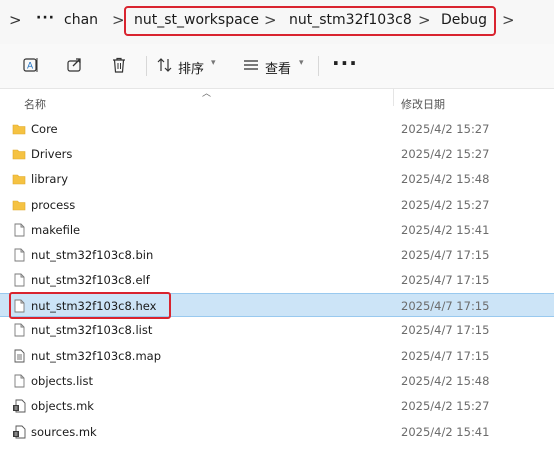 This screenshot has height=458, width=554. What do you see at coordinates (345, 63) in the screenshot?
I see `more-options-button: ···` at bounding box center [345, 63].